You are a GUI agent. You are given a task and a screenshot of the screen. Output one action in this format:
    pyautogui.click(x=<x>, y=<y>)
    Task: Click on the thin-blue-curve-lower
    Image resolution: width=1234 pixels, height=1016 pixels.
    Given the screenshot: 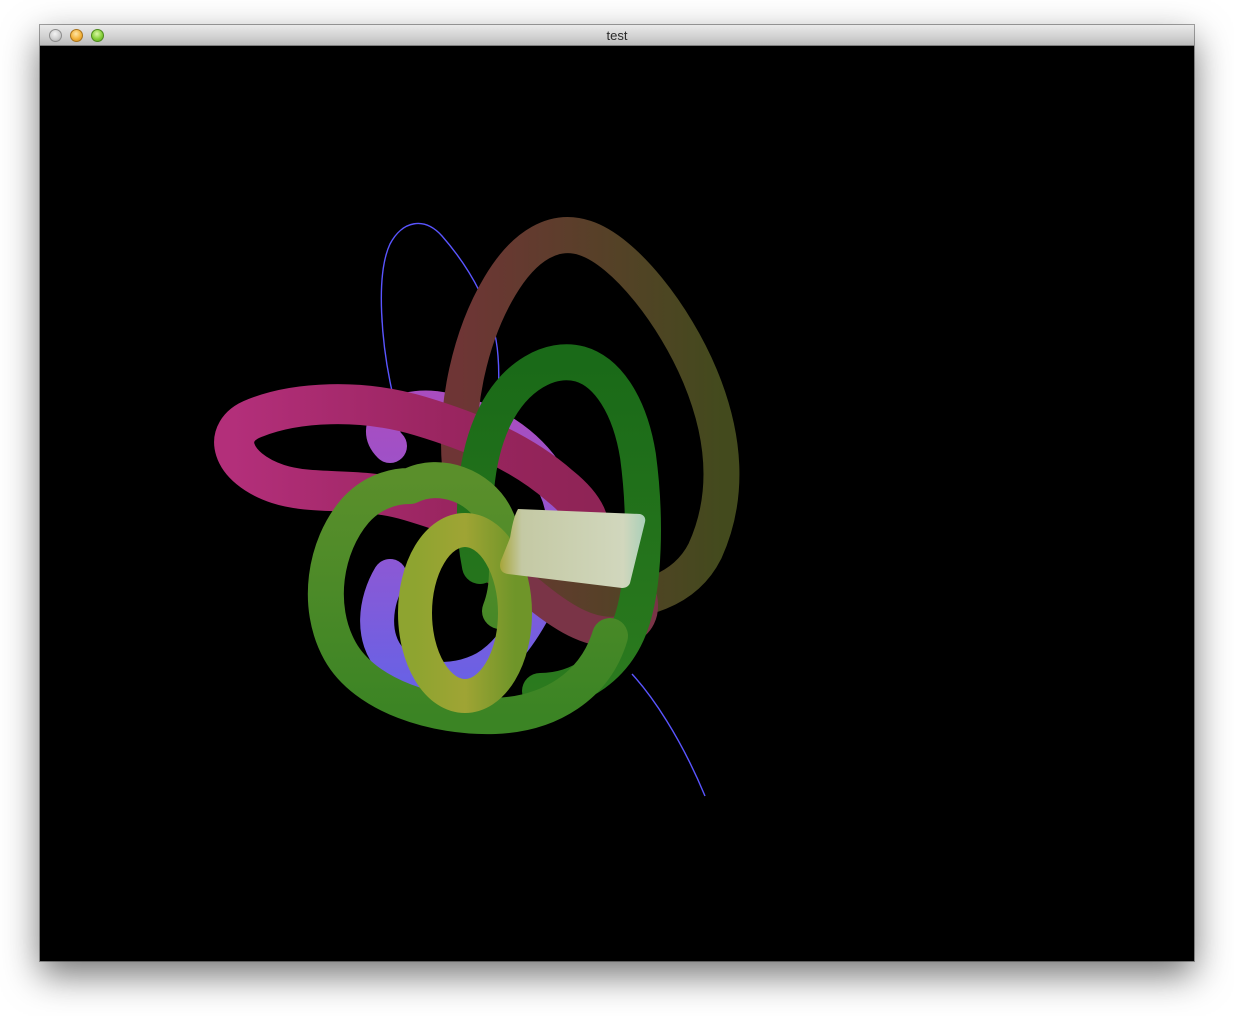 What is the action you would take?
    pyautogui.click(x=668, y=735)
    